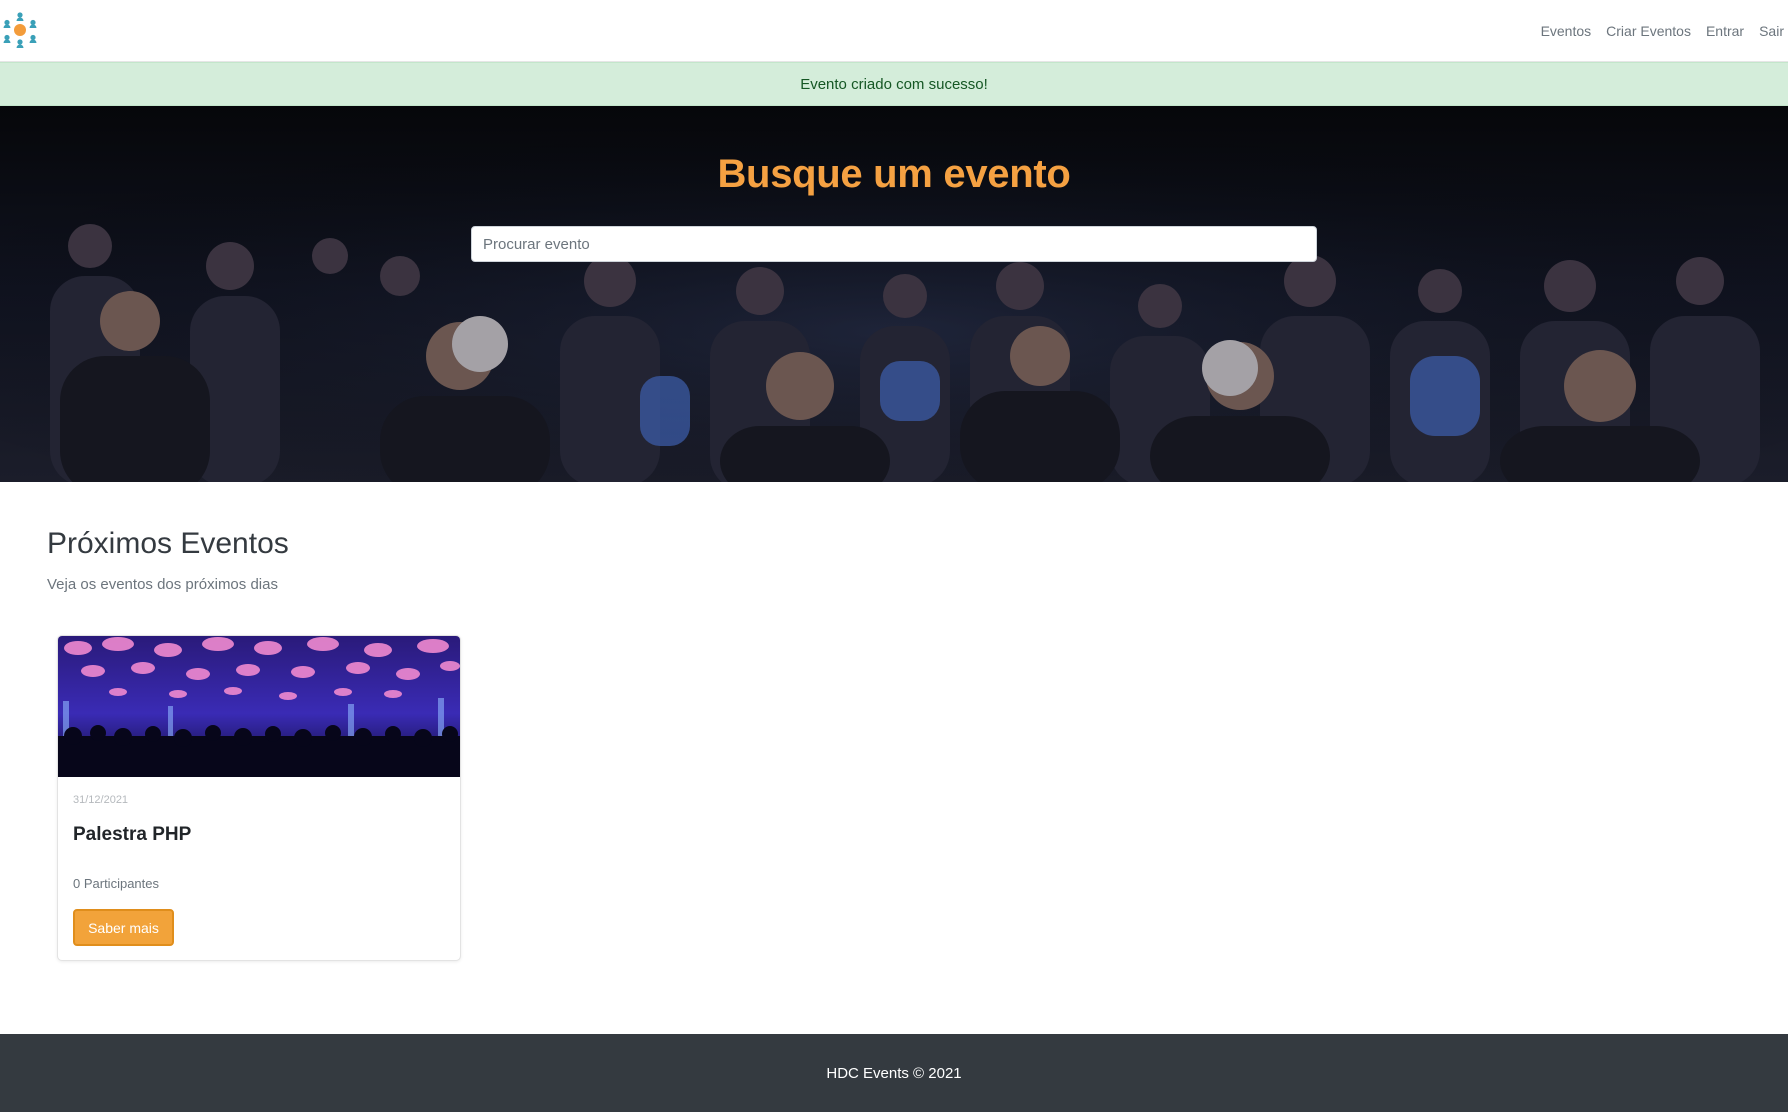 The width and height of the screenshot is (1788, 1112). What do you see at coordinates (894, 174) in the screenshot?
I see `hero-title: Busque um evento` at bounding box center [894, 174].